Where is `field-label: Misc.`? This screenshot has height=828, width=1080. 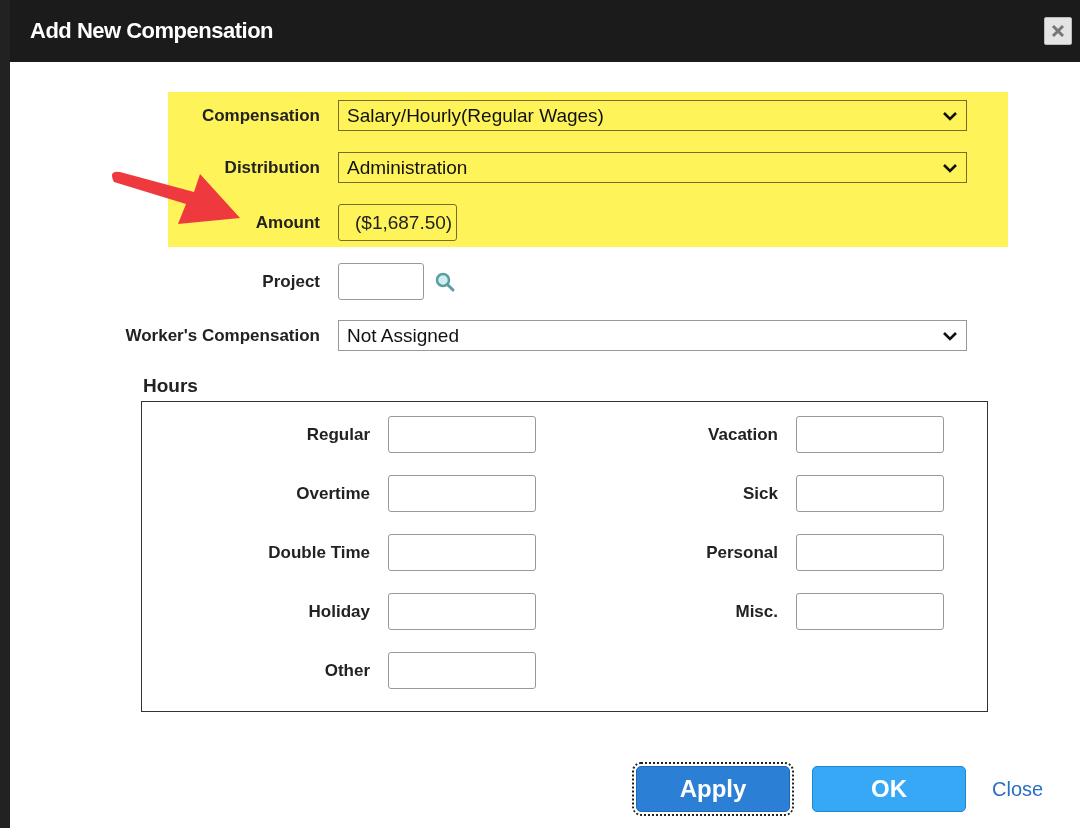 field-label: Misc. is located at coordinates (756, 611).